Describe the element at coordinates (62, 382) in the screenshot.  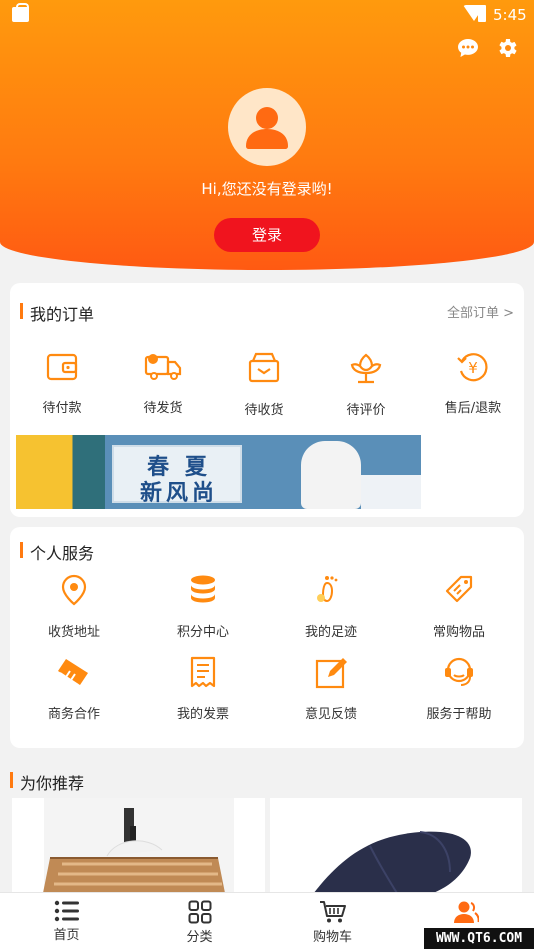
I see `order-item-pending-payment: 待付款` at that location.